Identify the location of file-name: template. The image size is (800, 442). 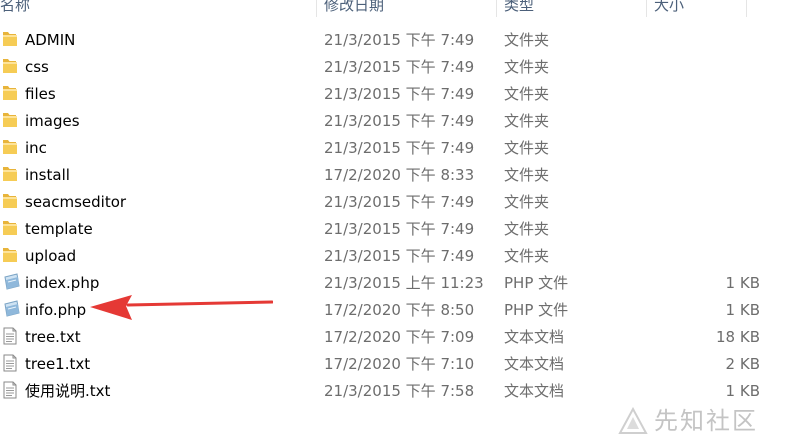
(59, 229).